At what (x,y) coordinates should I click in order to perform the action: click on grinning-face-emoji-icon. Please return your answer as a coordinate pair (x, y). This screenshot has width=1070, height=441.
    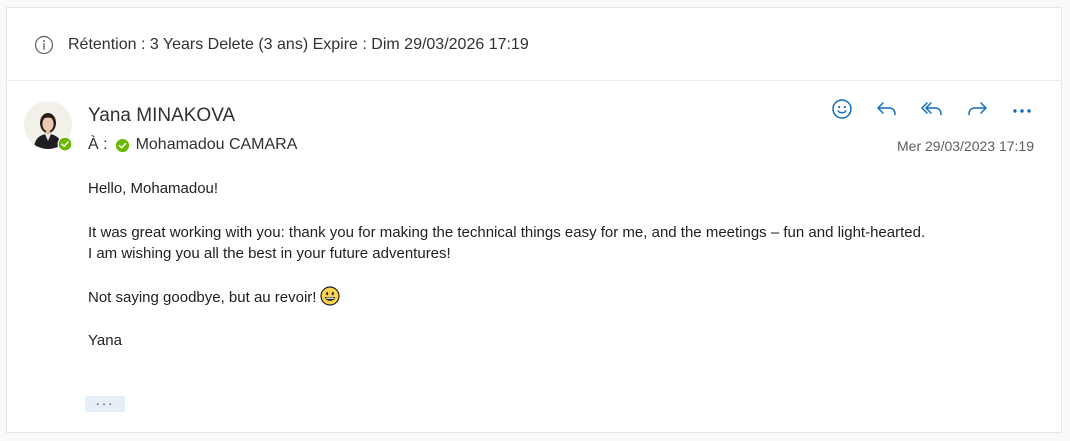
    Looking at the image, I should click on (330, 296).